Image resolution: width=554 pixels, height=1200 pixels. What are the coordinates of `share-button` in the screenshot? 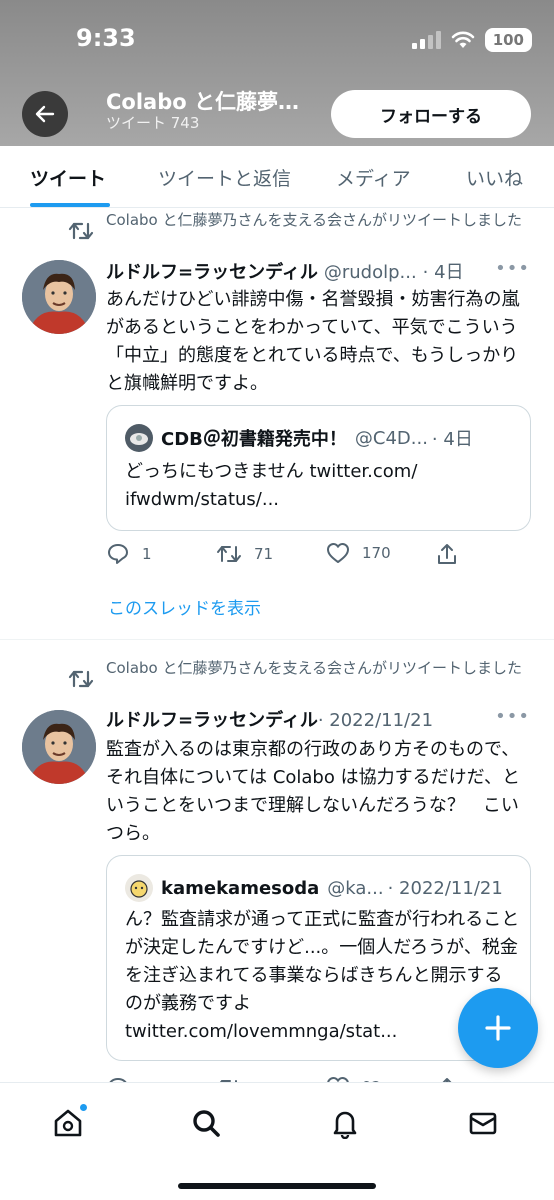 It's located at (447, 554).